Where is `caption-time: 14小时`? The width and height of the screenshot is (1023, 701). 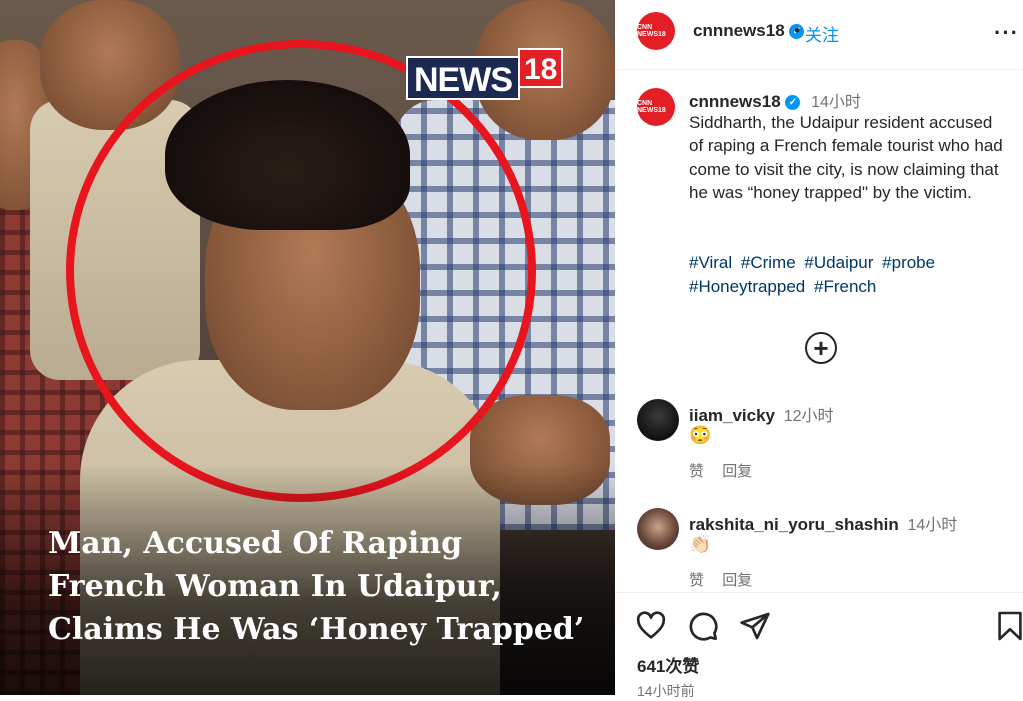
caption-time: 14小时 is located at coordinates (836, 102).